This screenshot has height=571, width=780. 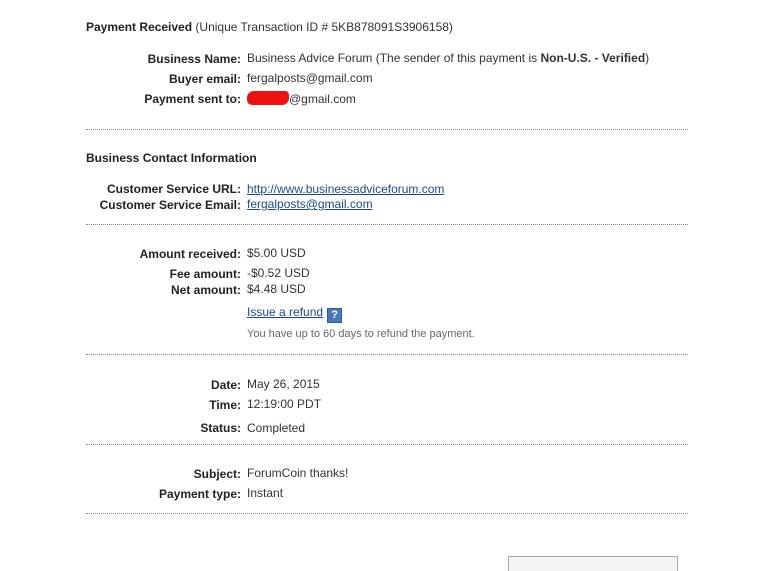 I want to click on subject-label: Subject:, so click(x=217, y=474).